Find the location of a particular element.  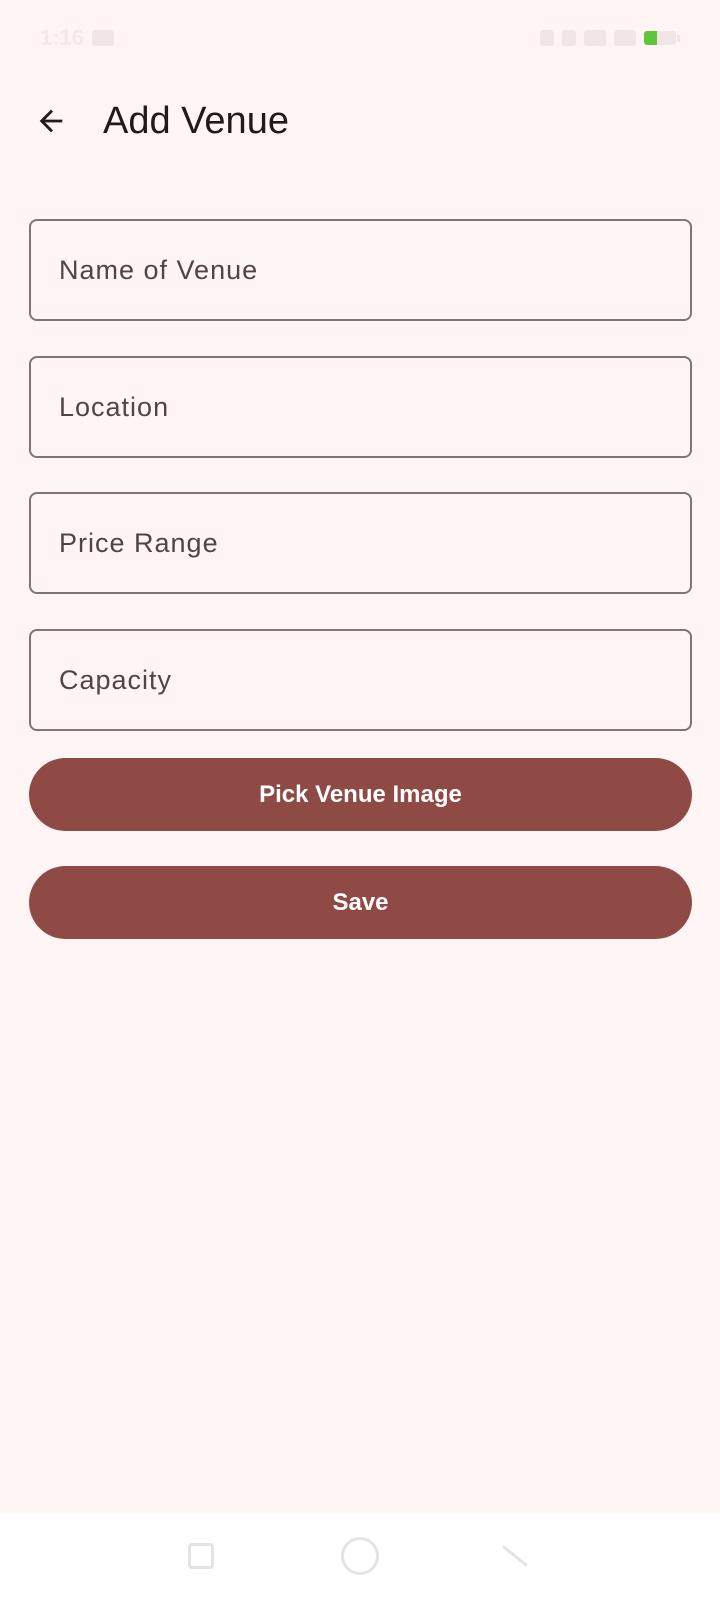

notification-icon is located at coordinates (103, 38).